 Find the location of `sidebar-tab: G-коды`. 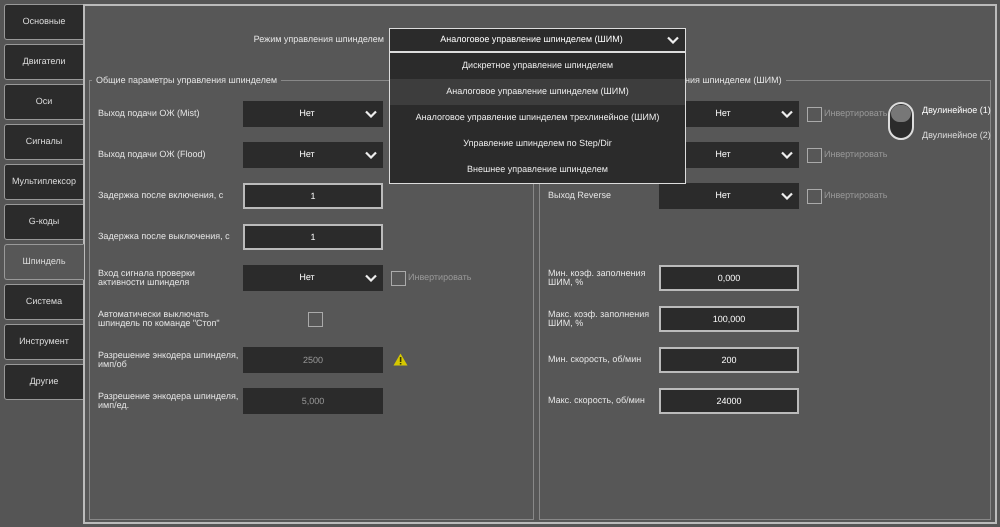

sidebar-tab: G-коды is located at coordinates (44, 222).